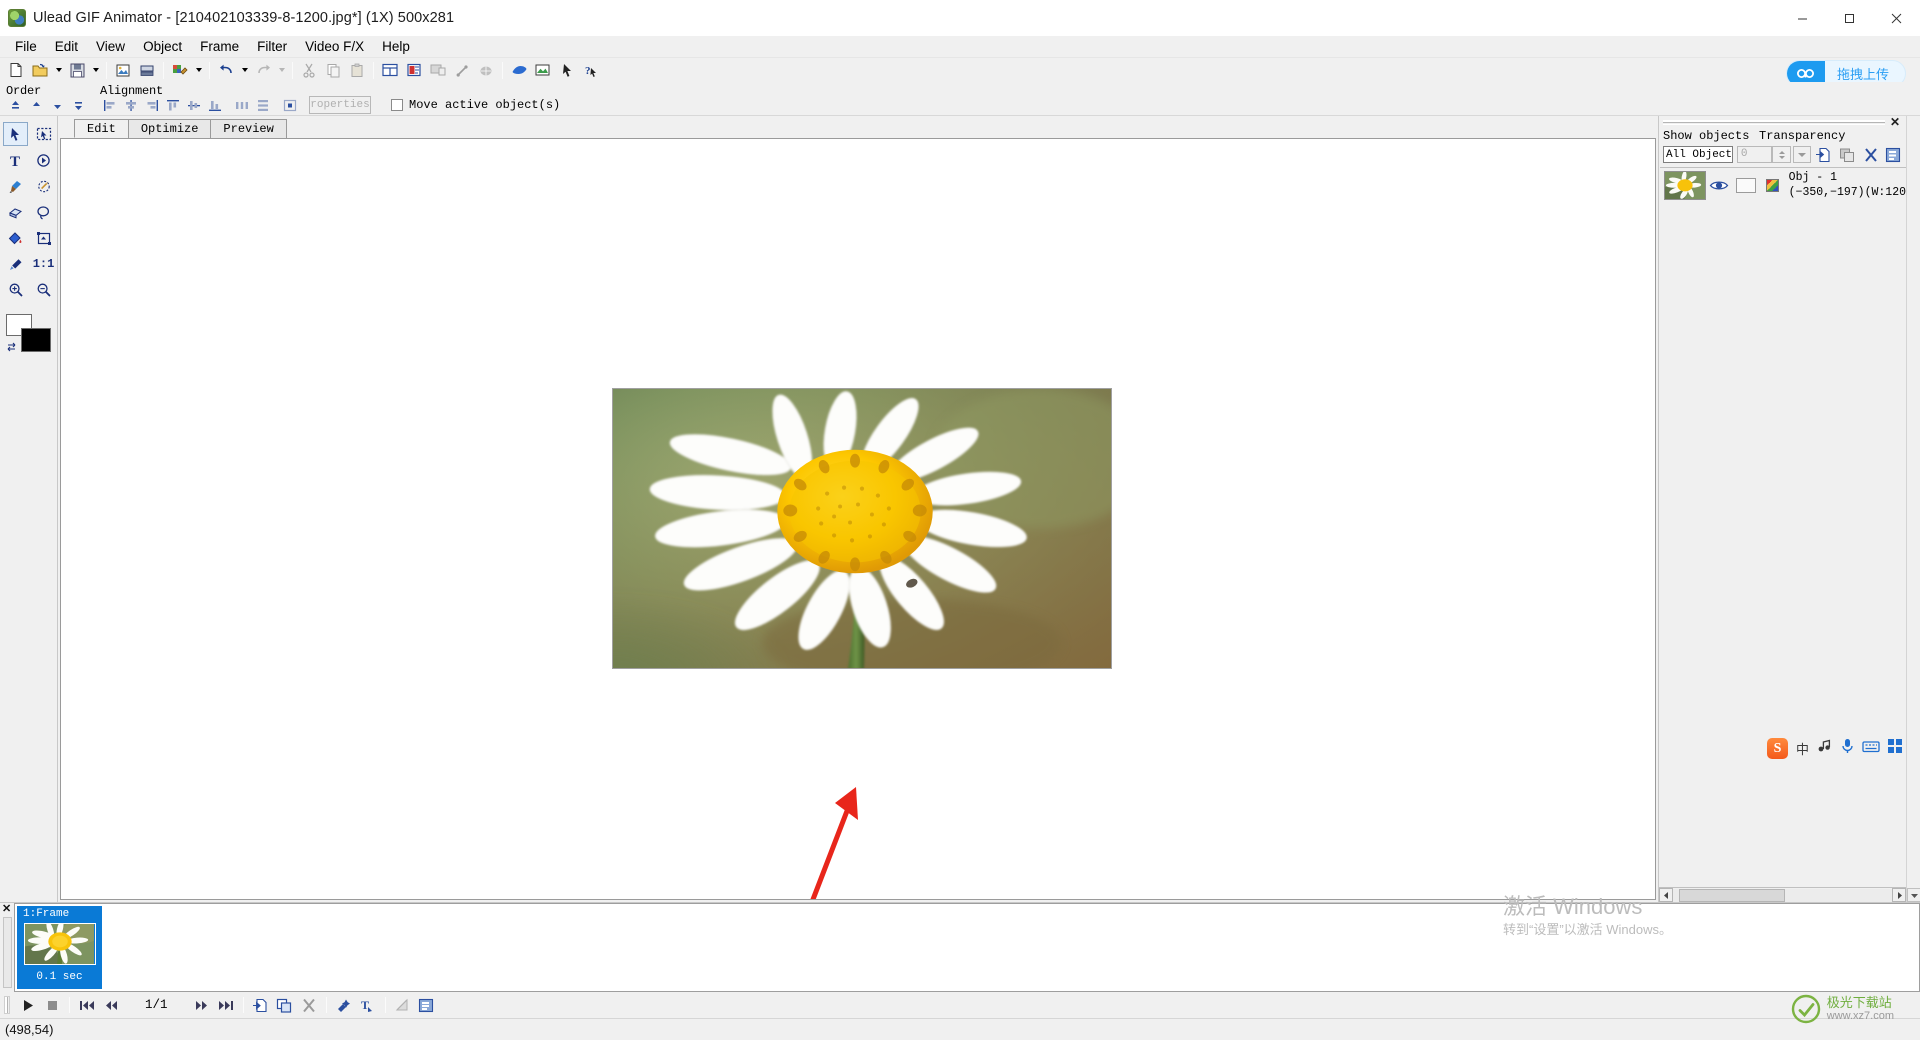  Describe the element at coordinates (1719, 185) in the screenshot. I see `object-visibility-toggle` at that location.